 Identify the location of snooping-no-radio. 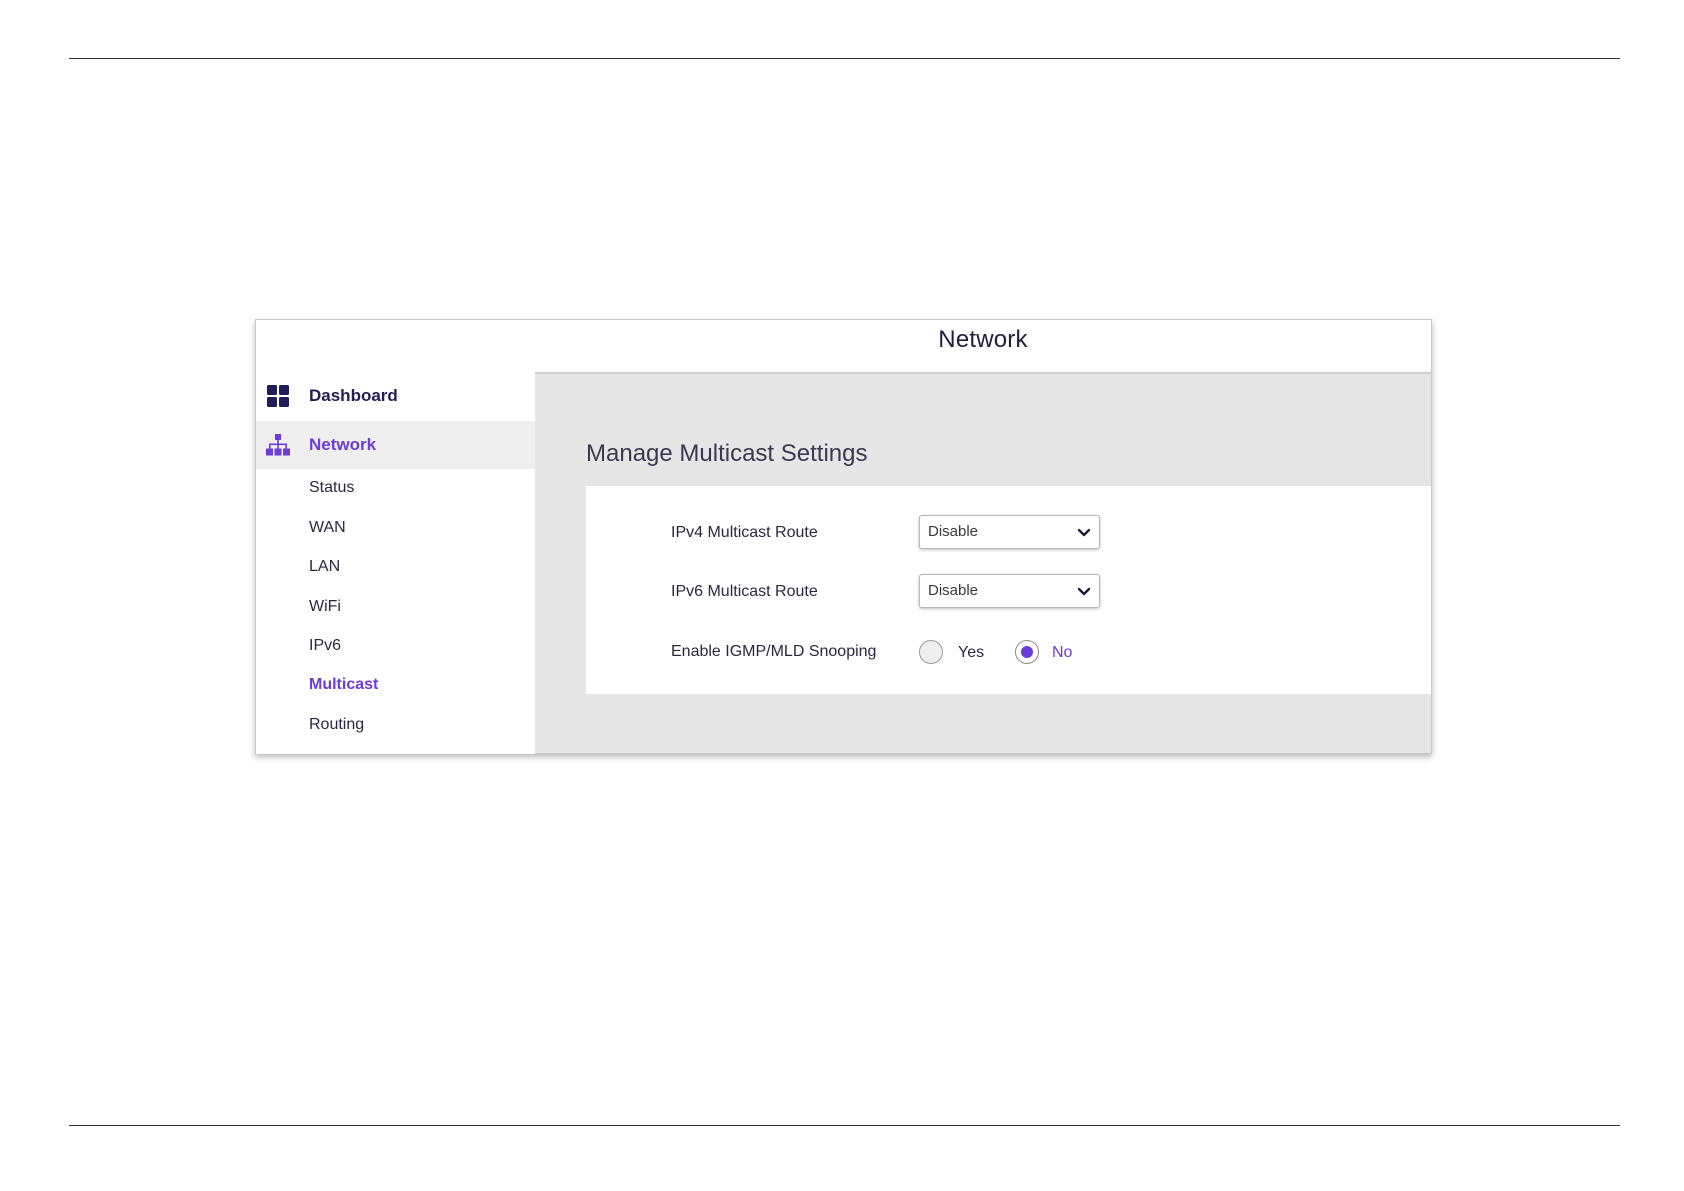
(1027, 652).